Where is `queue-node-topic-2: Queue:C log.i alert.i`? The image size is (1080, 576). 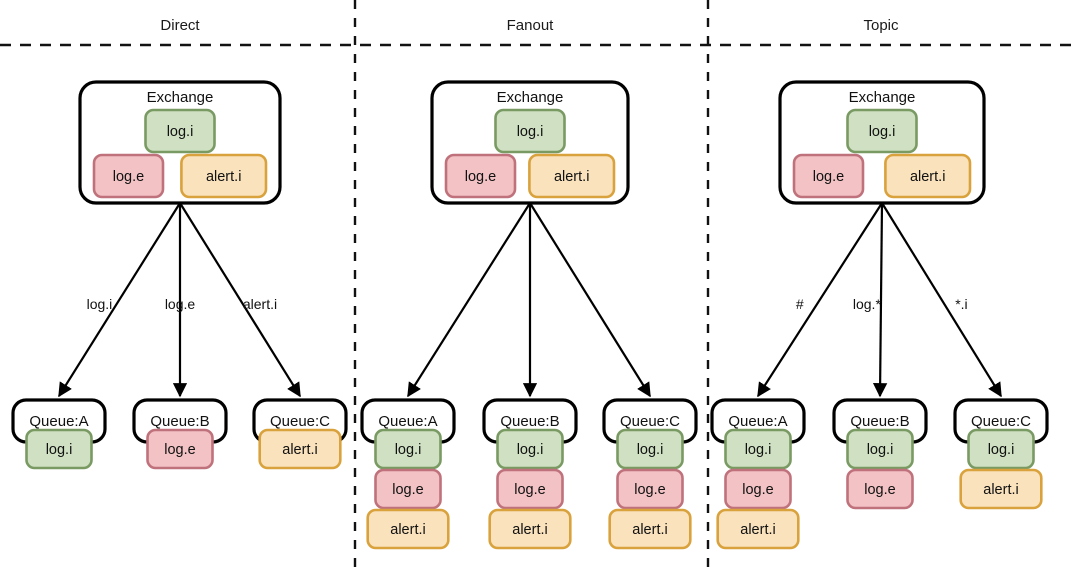
queue-node-topic-2: Queue:C log.i alert.i is located at coordinates (1001, 454).